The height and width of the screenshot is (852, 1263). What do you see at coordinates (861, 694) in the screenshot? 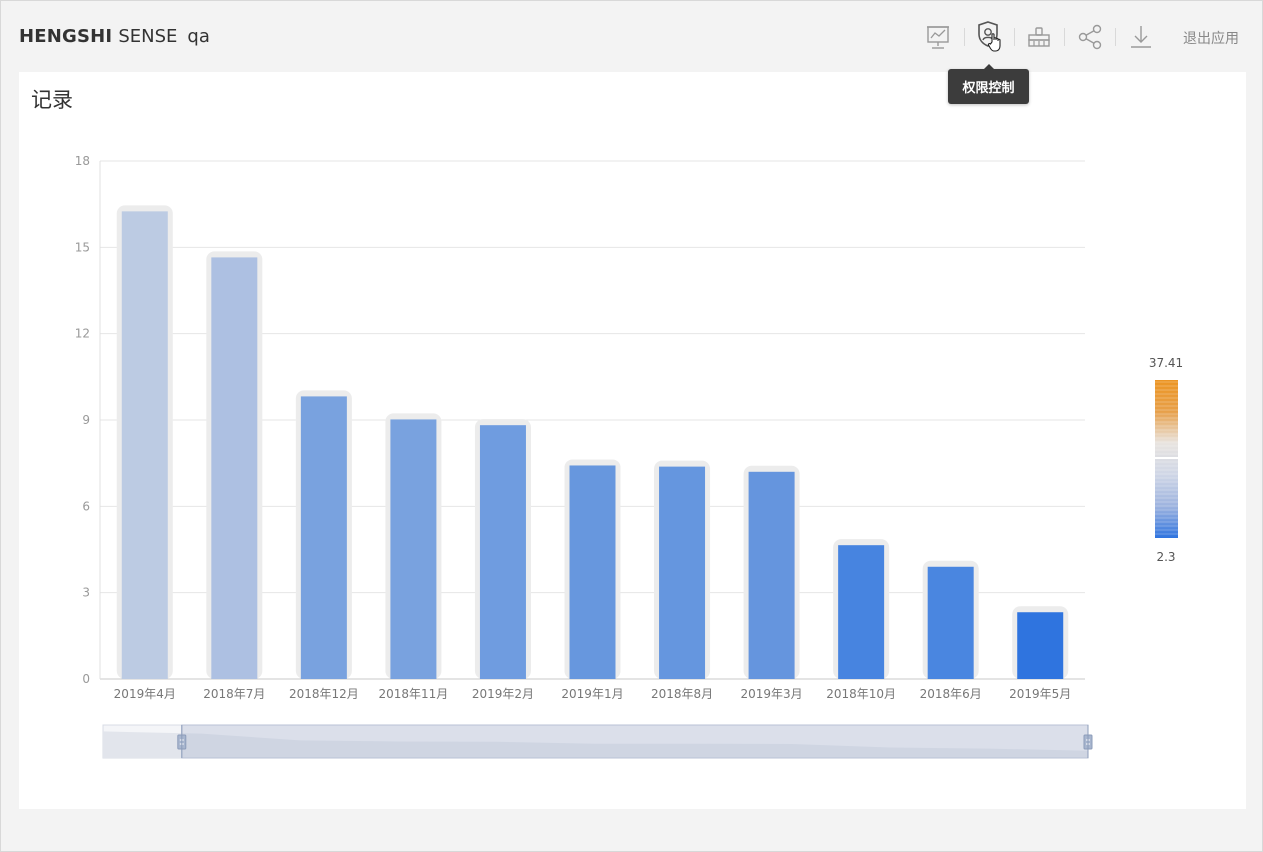
I see `x-tick-label: 2018年10月` at bounding box center [861, 694].